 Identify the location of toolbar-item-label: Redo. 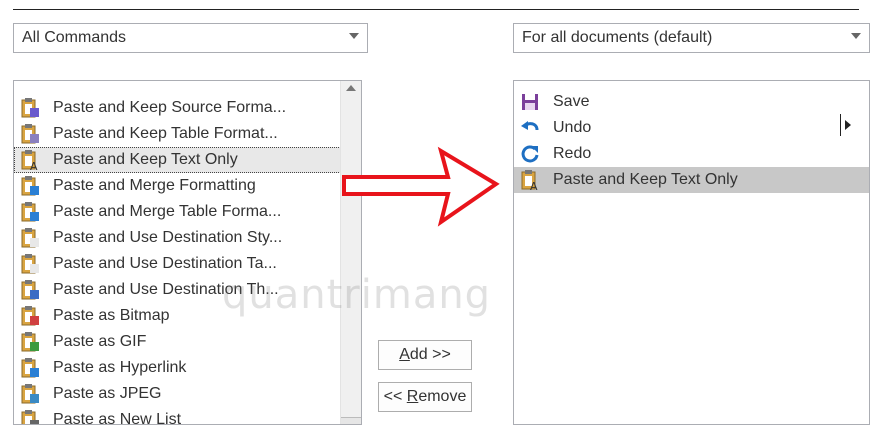
(572, 153).